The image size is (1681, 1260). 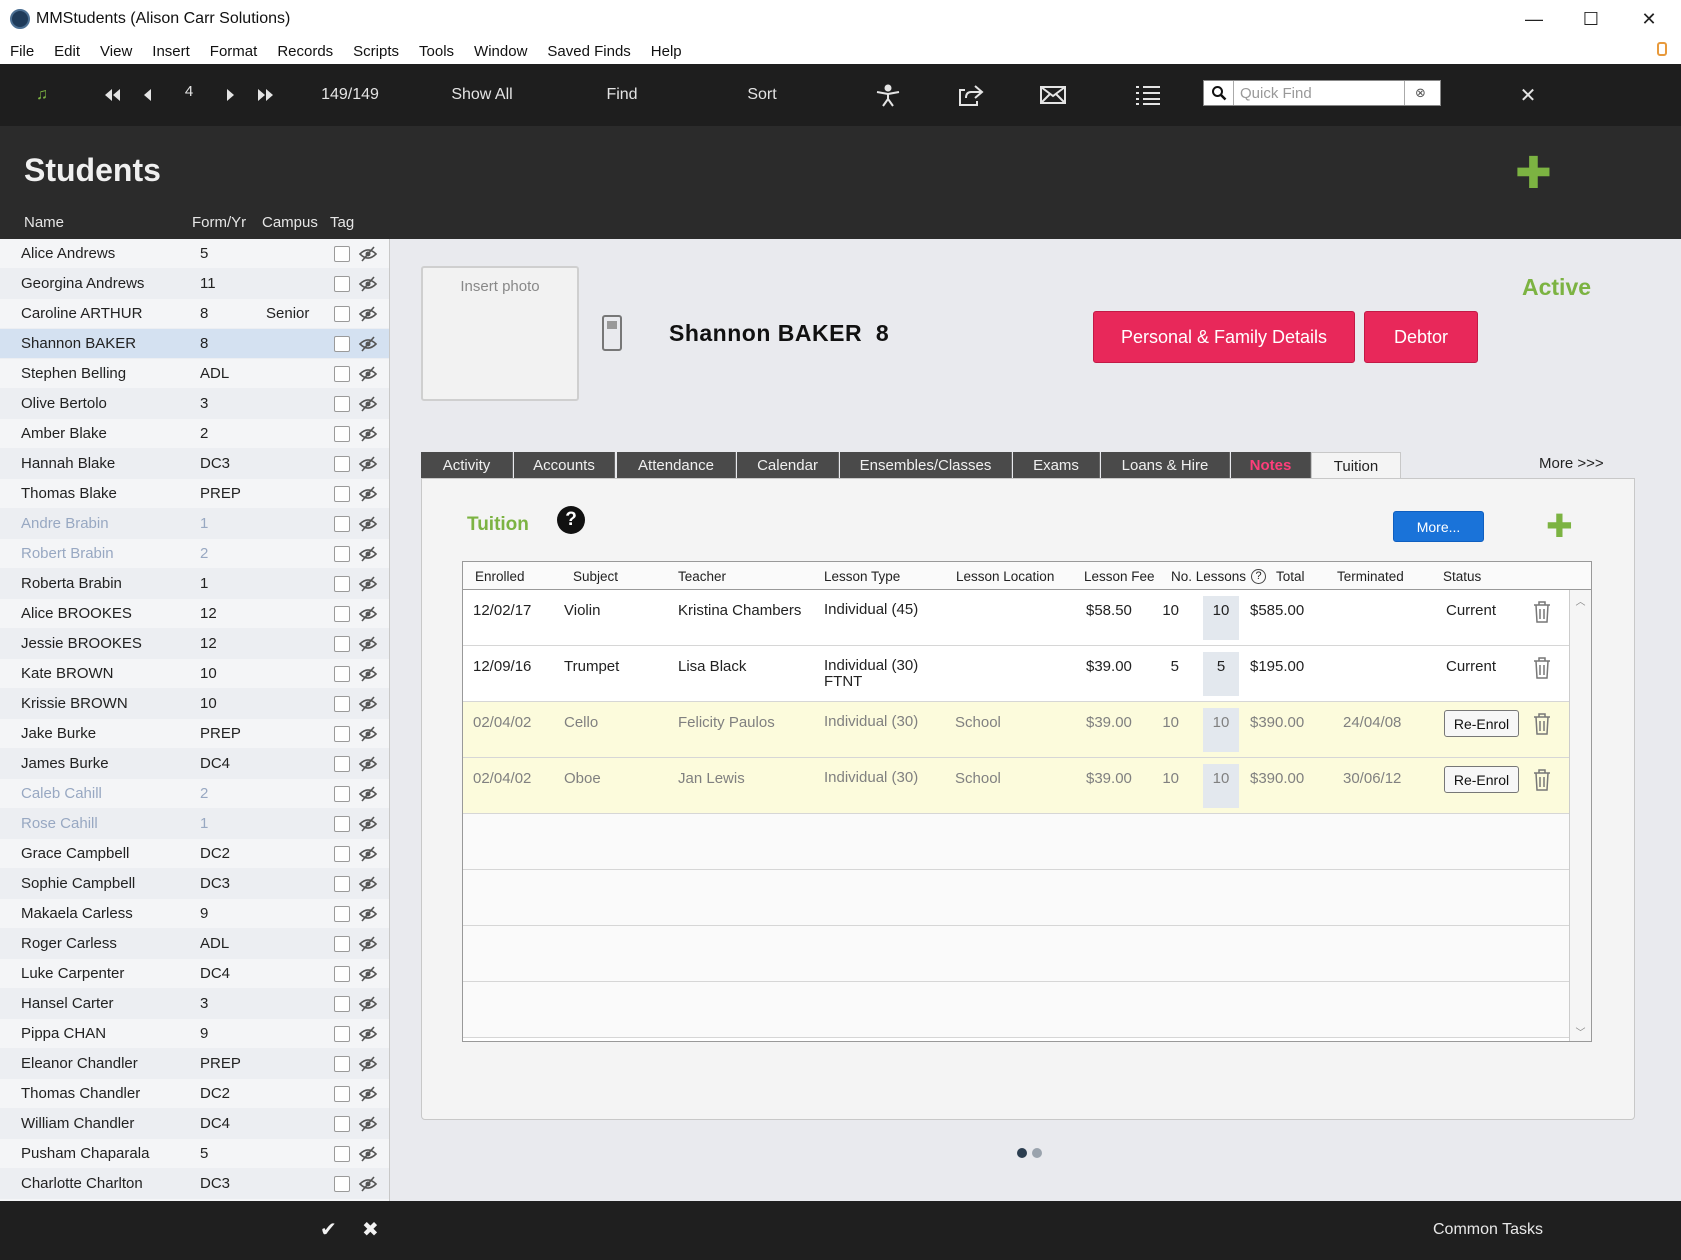 What do you see at coordinates (147, 95) in the screenshot?
I see `previous-record-icon` at bounding box center [147, 95].